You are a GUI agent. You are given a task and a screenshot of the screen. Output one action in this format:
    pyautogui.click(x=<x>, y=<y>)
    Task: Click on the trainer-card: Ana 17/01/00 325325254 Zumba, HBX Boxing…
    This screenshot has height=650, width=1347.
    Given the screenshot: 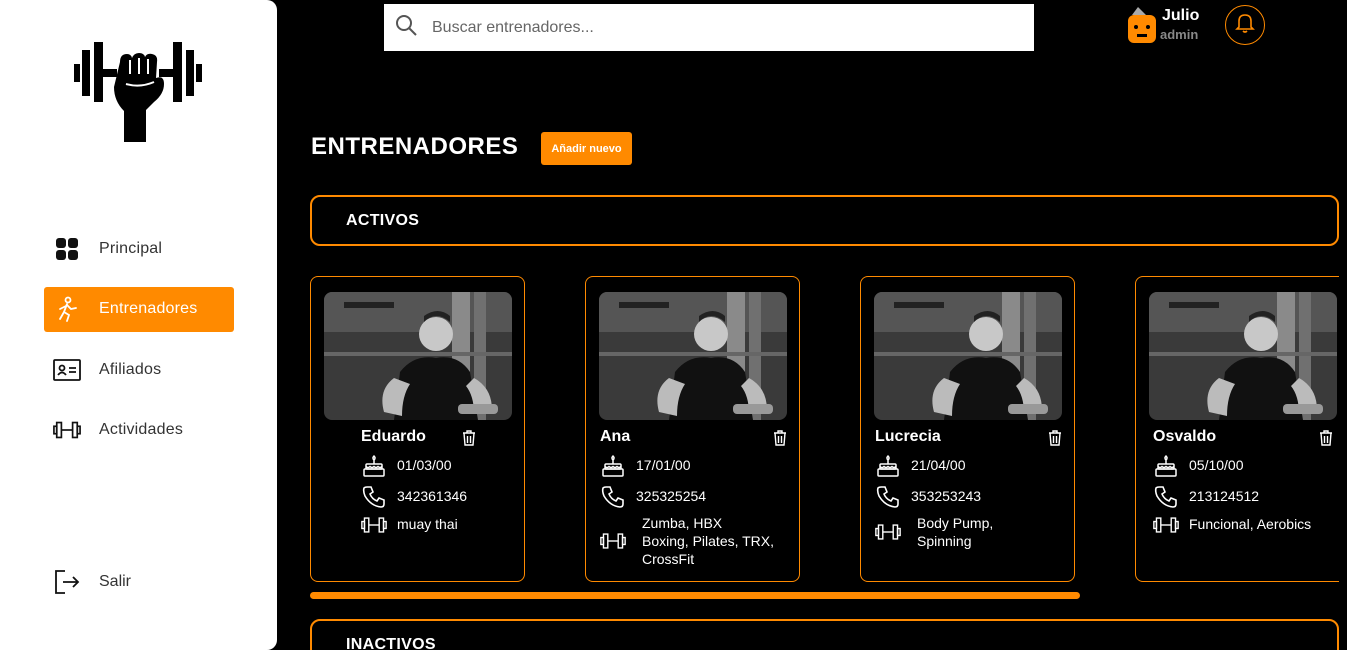 What is the action you would take?
    pyautogui.click(x=692, y=429)
    